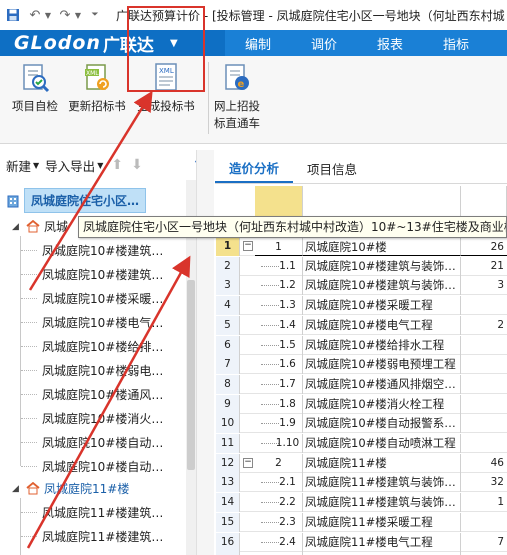 This screenshot has height=555, width=507. I want to click on seq-cell: 1, so click(279, 246).